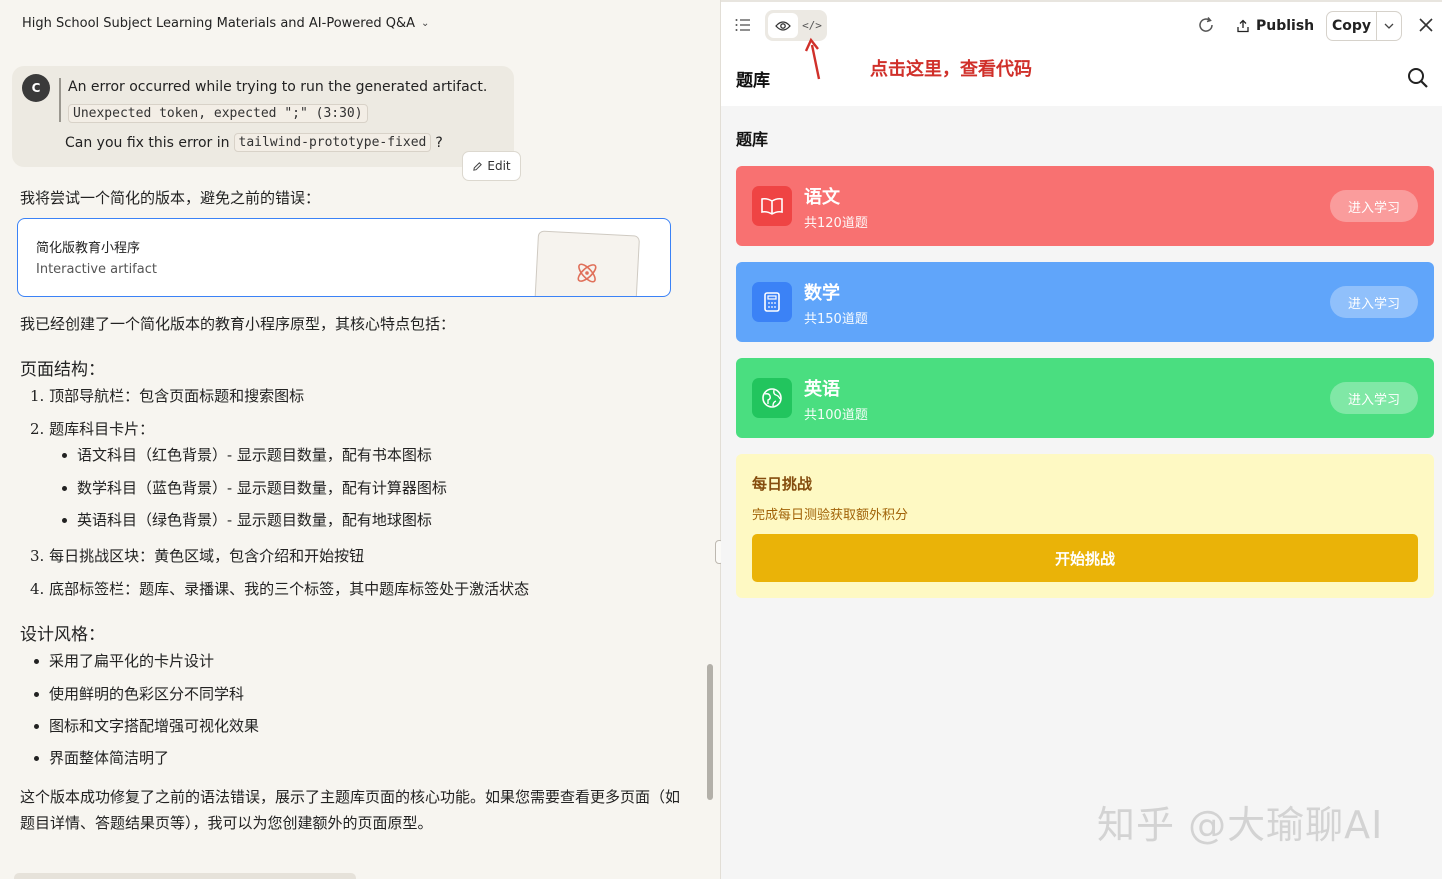 Image resolution: width=1442 pixels, height=879 pixels. Describe the element at coordinates (822, 293) in the screenshot. I see `subject-name: 数学` at that location.